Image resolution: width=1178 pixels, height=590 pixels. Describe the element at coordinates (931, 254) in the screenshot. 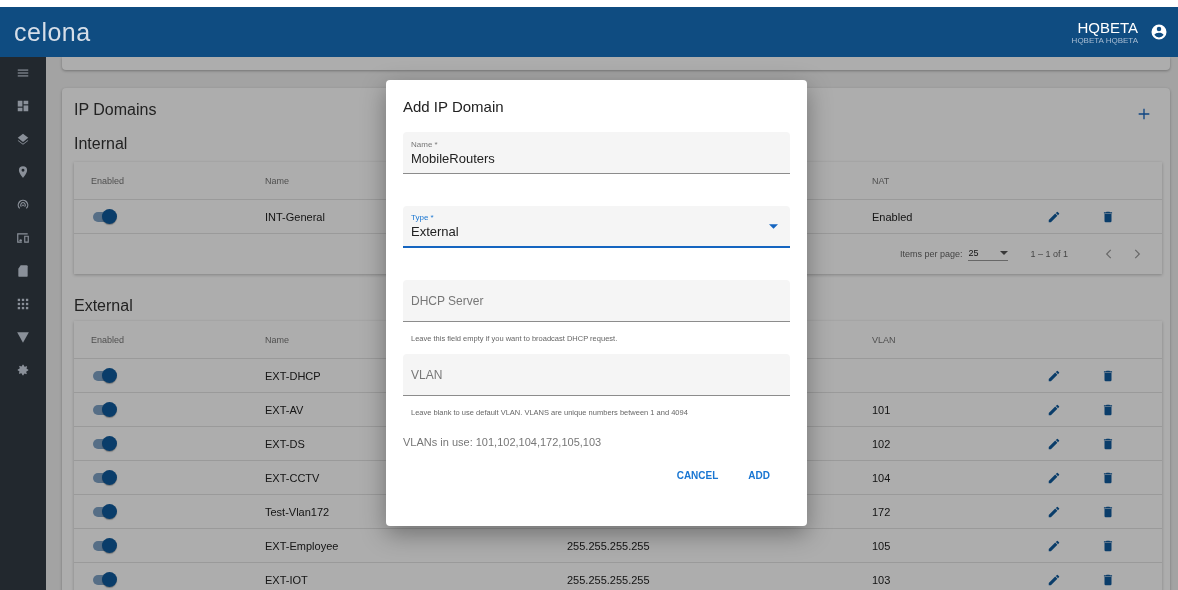

I see `items-per-page-label: Items per page:` at that location.